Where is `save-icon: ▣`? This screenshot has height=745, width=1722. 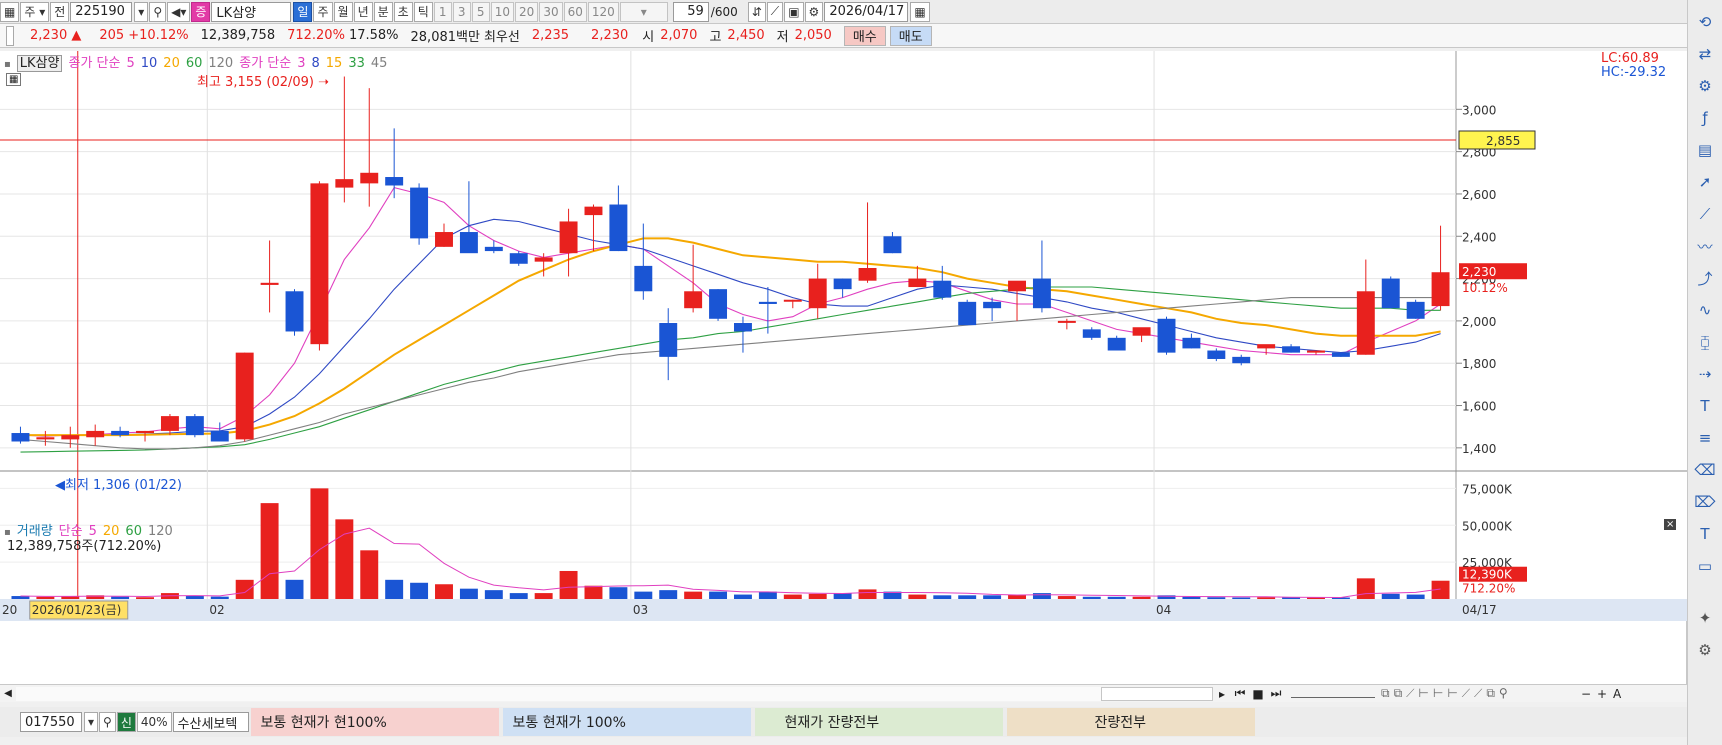 save-icon: ▣ is located at coordinates (794, 11).